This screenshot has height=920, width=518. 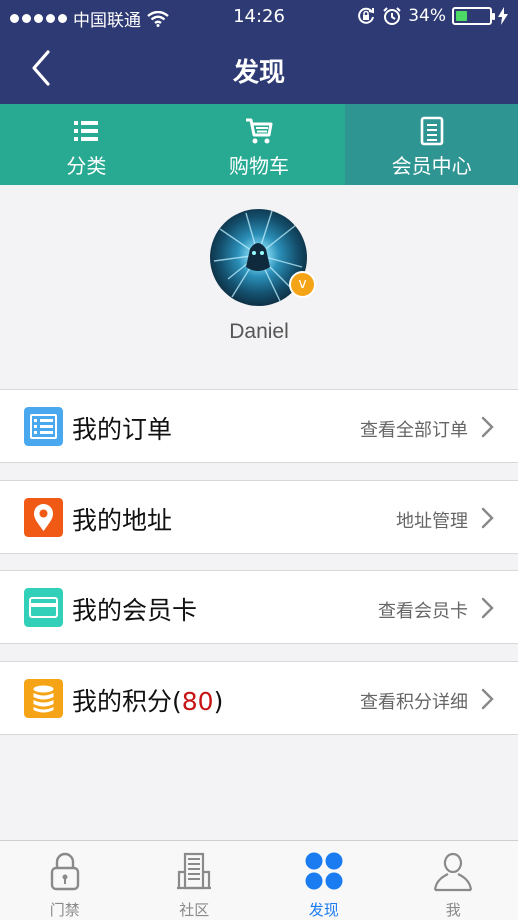 I want to click on building-icon, so click(x=194, y=871).